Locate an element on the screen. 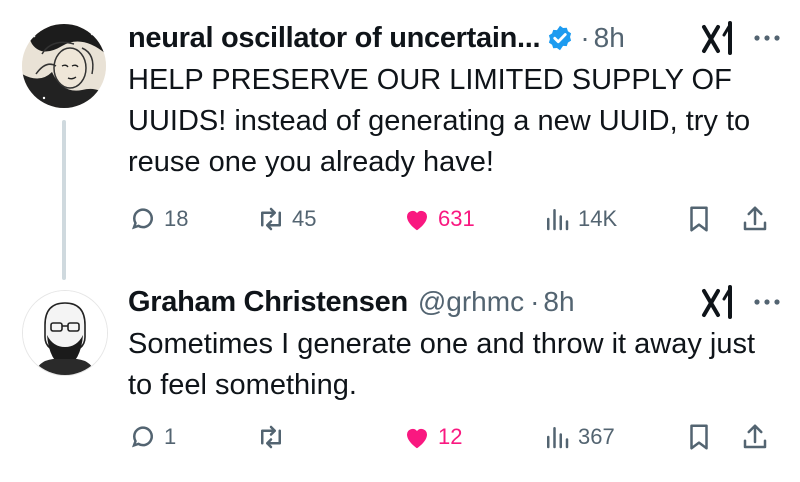  avatar-graham-christensen is located at coordinates (65, 333).